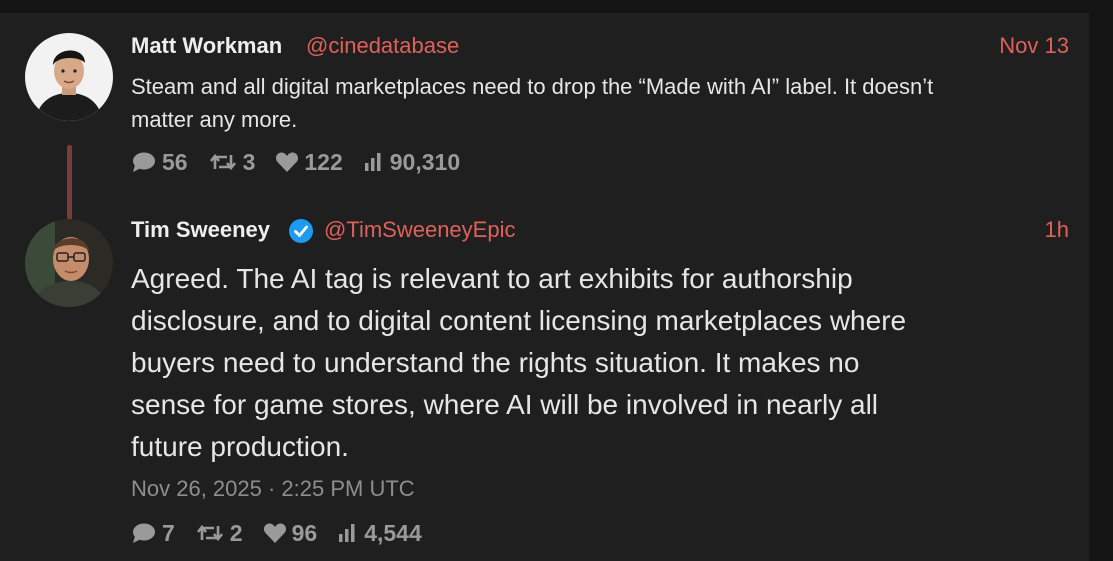 This screenshot has width=1113, height=561. Describe the element at coordinates (214, 119) in the screenshot. I see `tweet-text-line: matter any more.` at that location.